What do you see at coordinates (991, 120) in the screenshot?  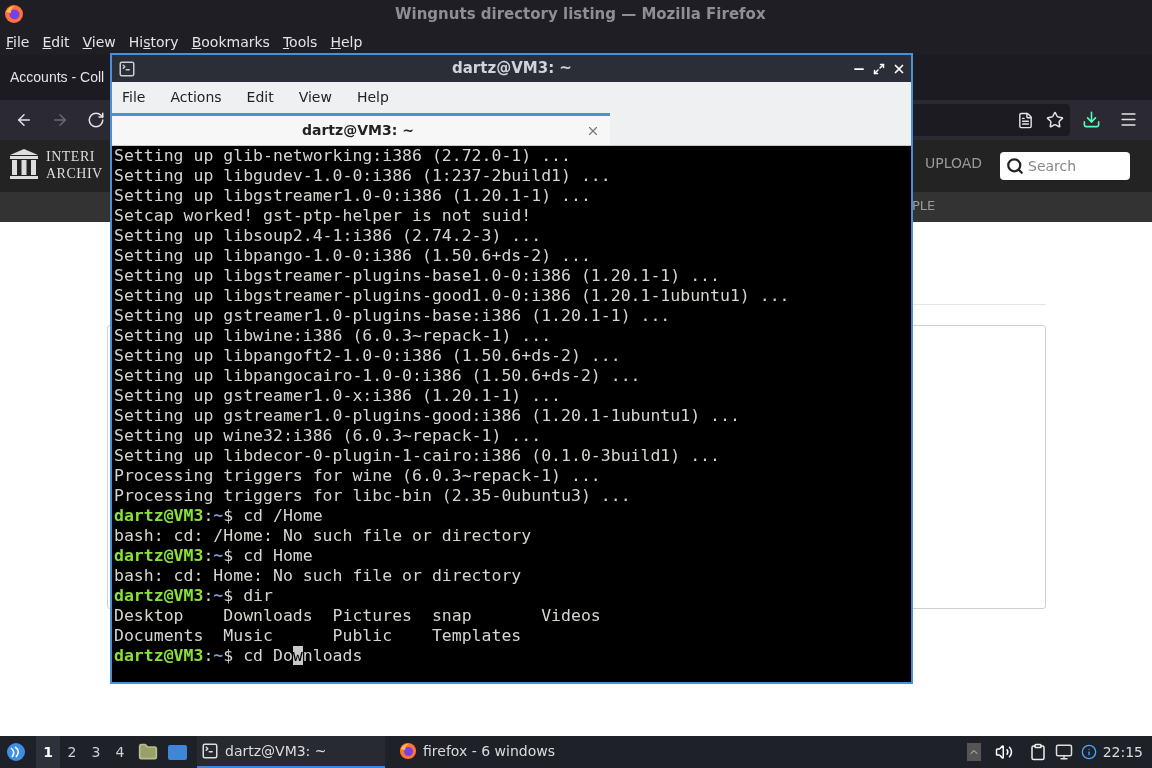 I see `url-bar` at bounding box center [991, 120].